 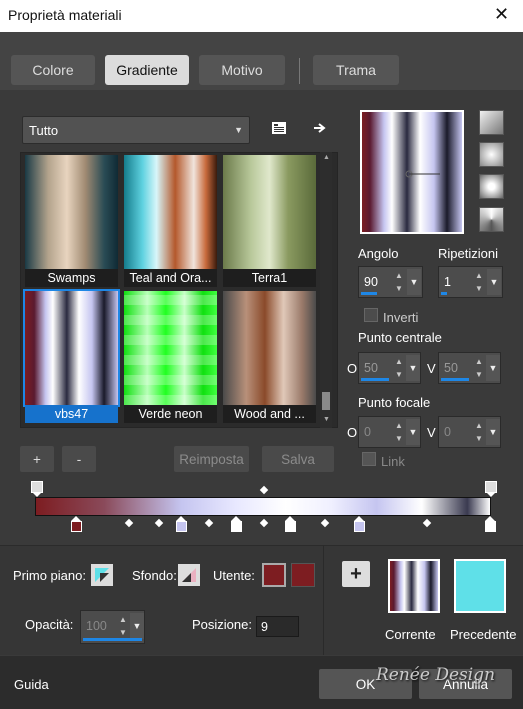 I want to click on link-checkbox, so click(x=369, y=459).